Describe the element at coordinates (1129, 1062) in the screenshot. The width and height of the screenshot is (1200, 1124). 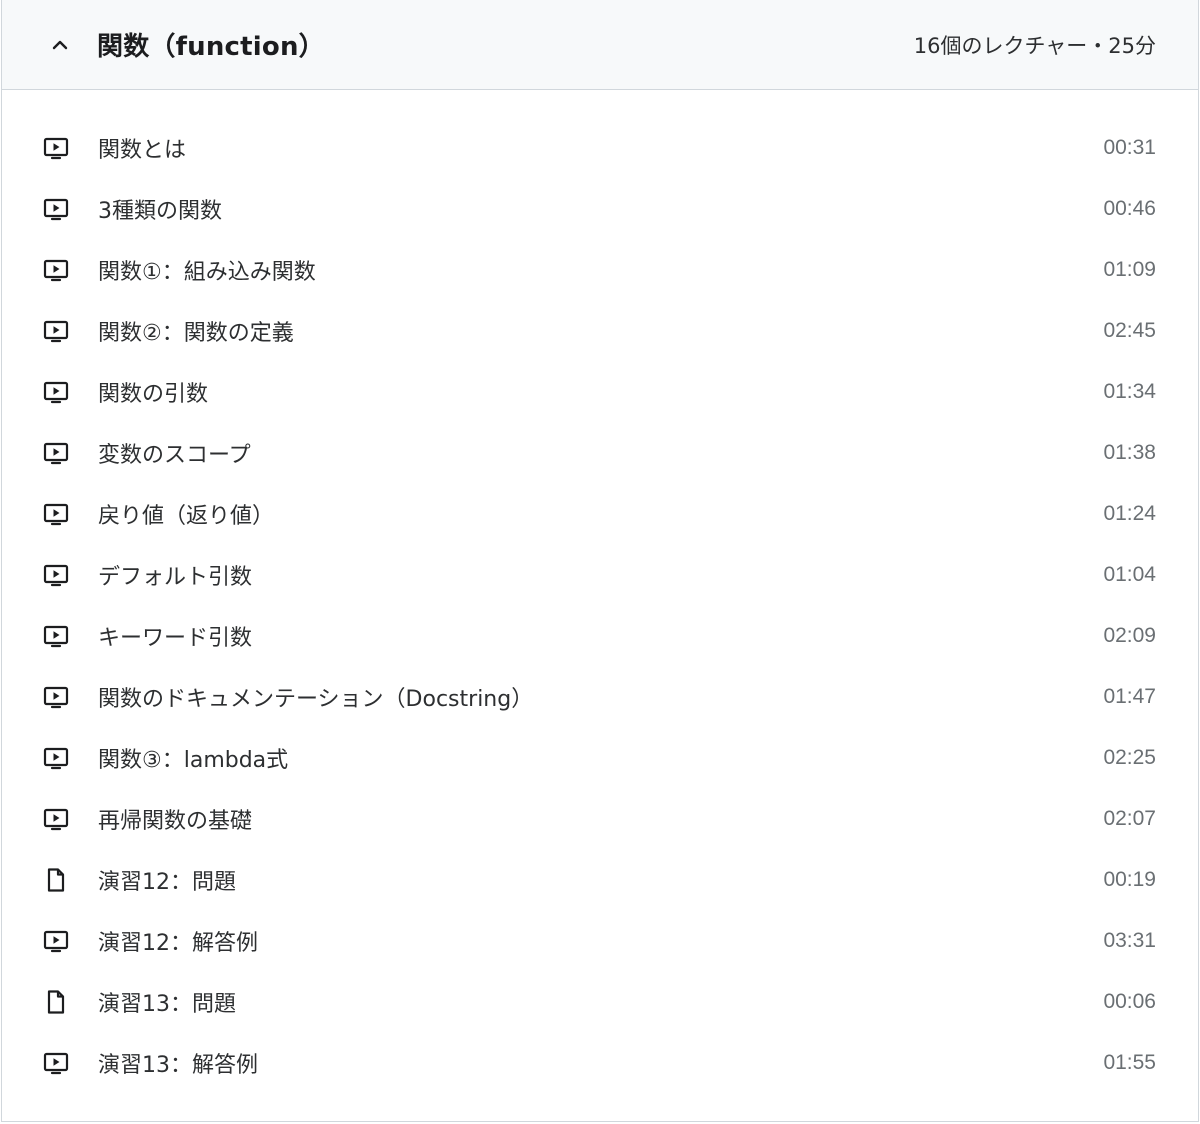
I see `lecture-duration: 01:55` at that location.